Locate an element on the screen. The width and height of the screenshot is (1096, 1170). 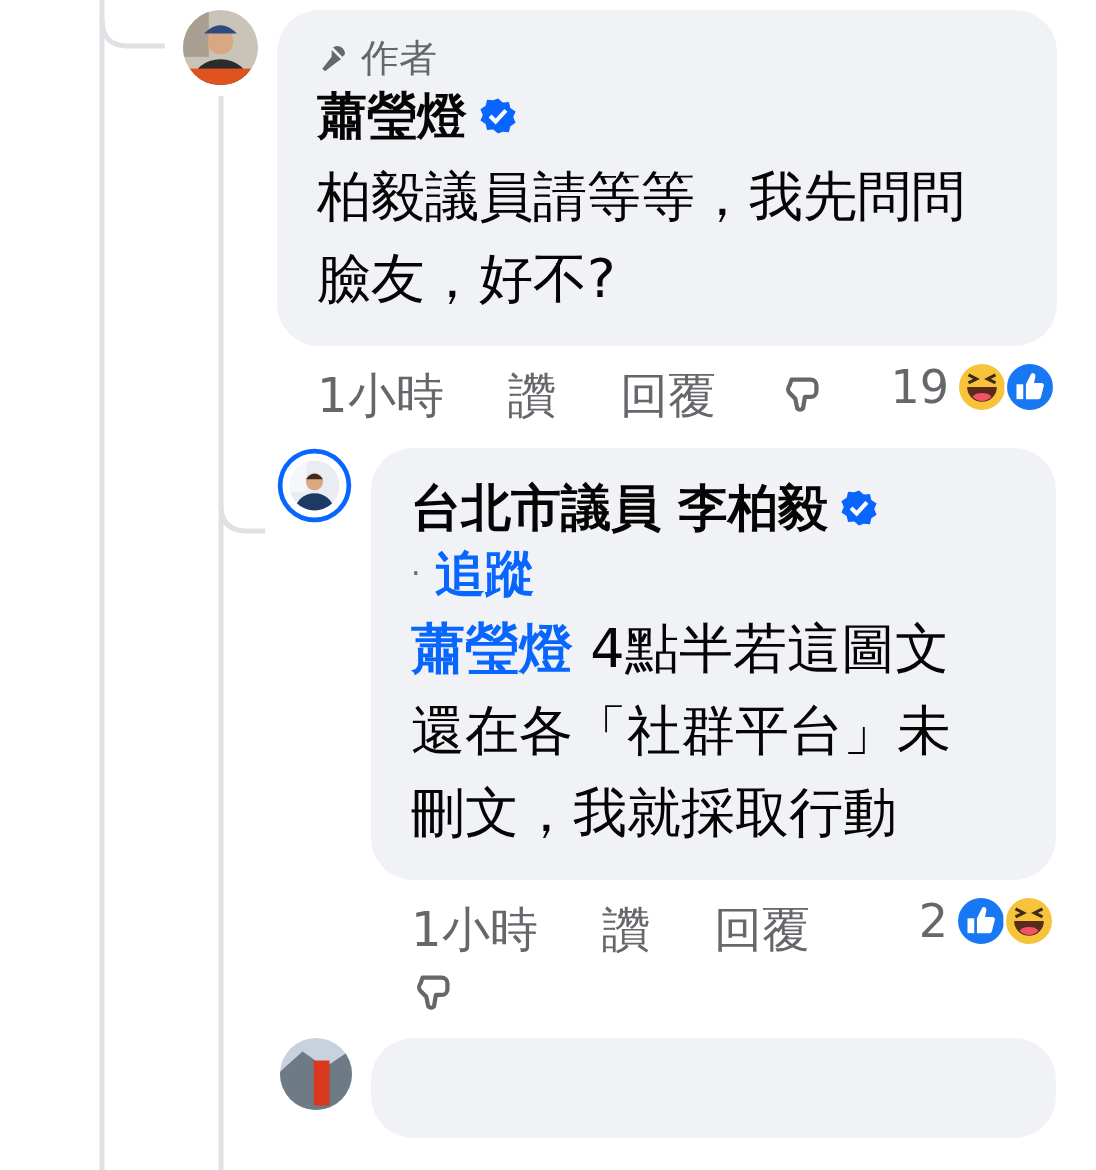
reaction-count: 2 is located at coordinates (933, 921).